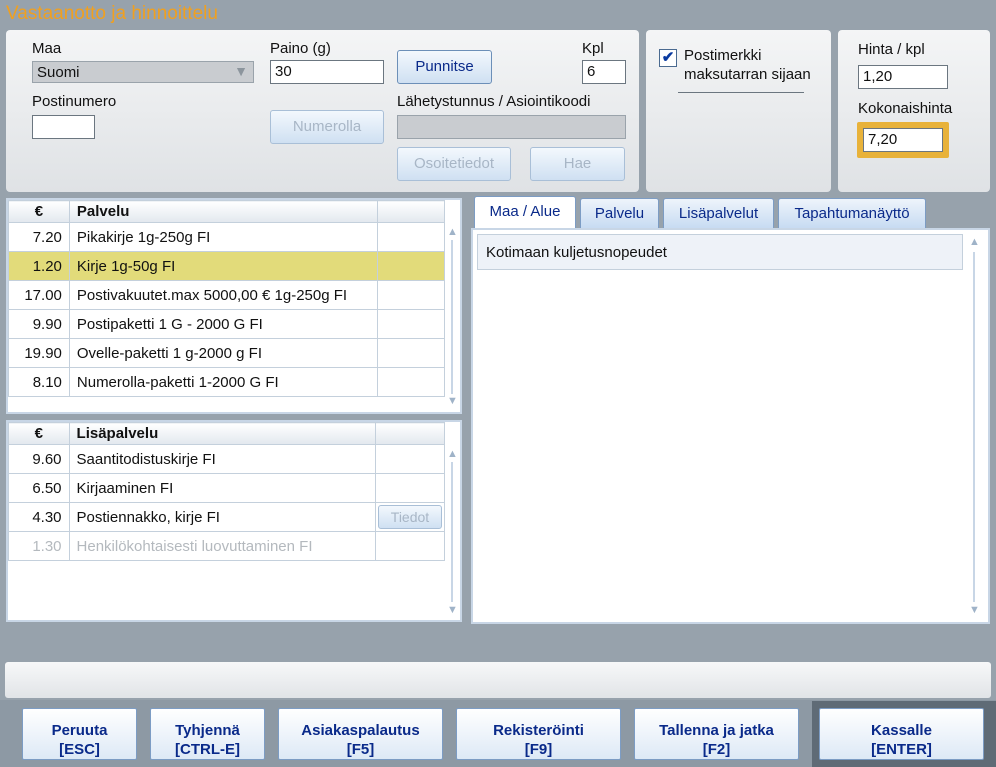 This screenshot has height=767, width=996. What do you see at coordinates (538, 730) in the screenshot?
I see `registration-label: Rekisteröinti` at bounding box center [538, 730].